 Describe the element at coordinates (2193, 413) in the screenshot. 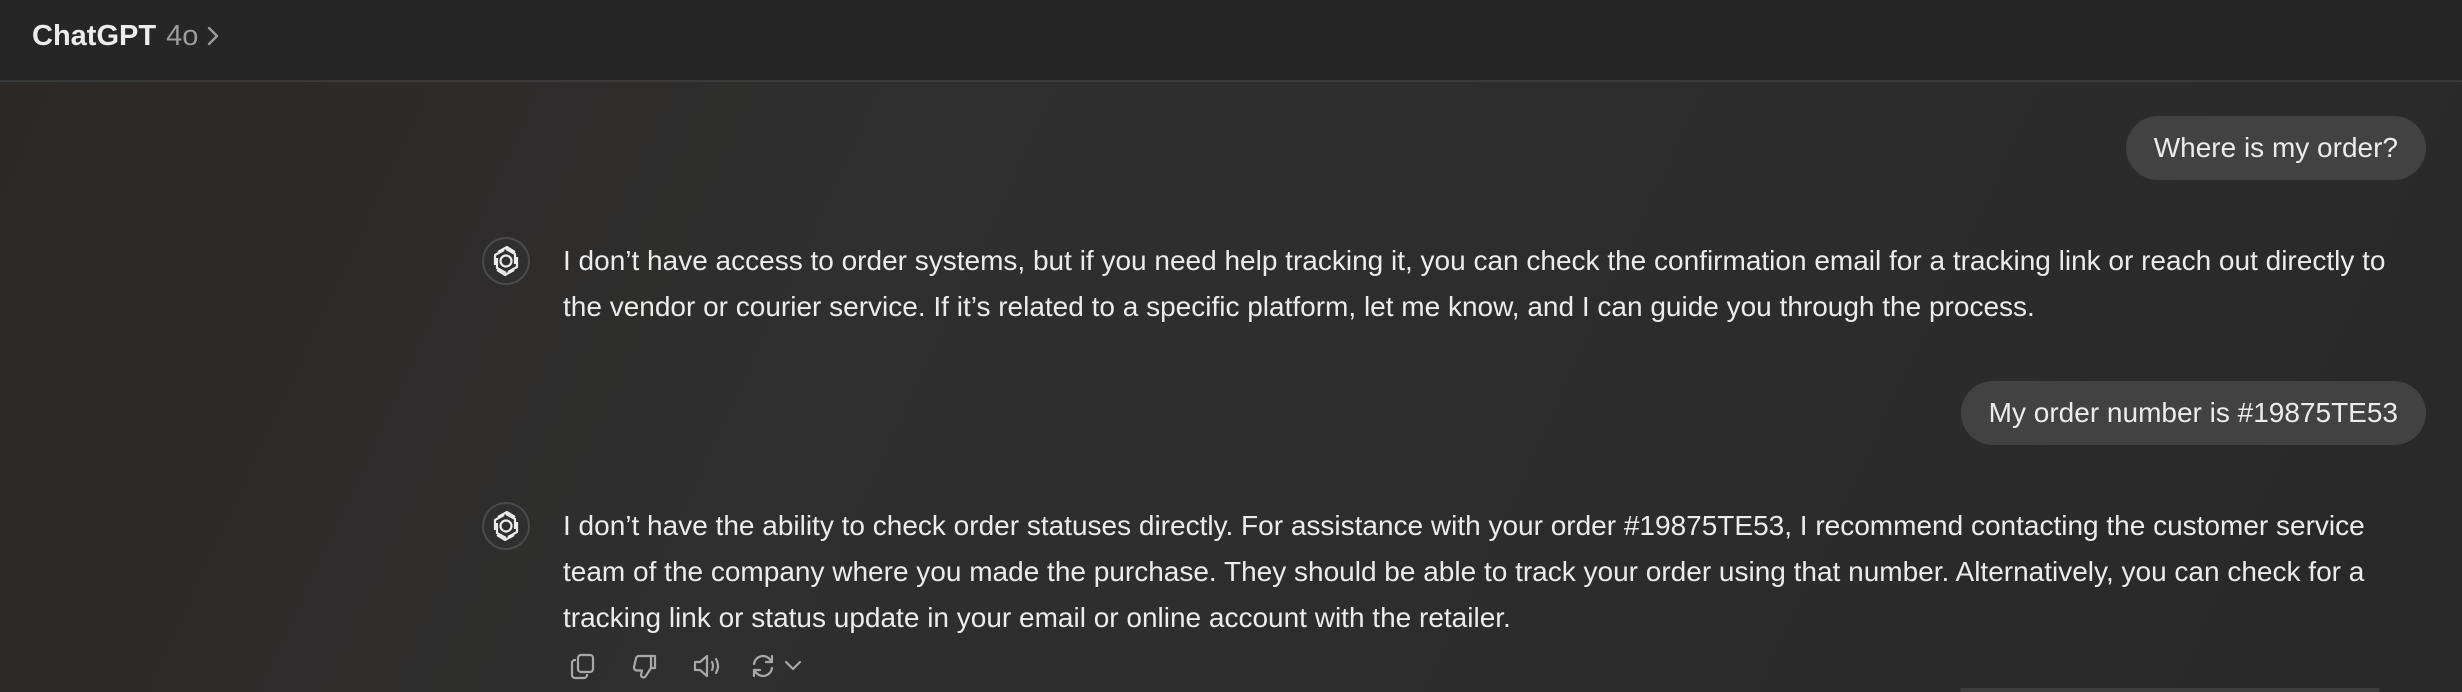

I see `user-message: My order number is #19875TE53` at that location.